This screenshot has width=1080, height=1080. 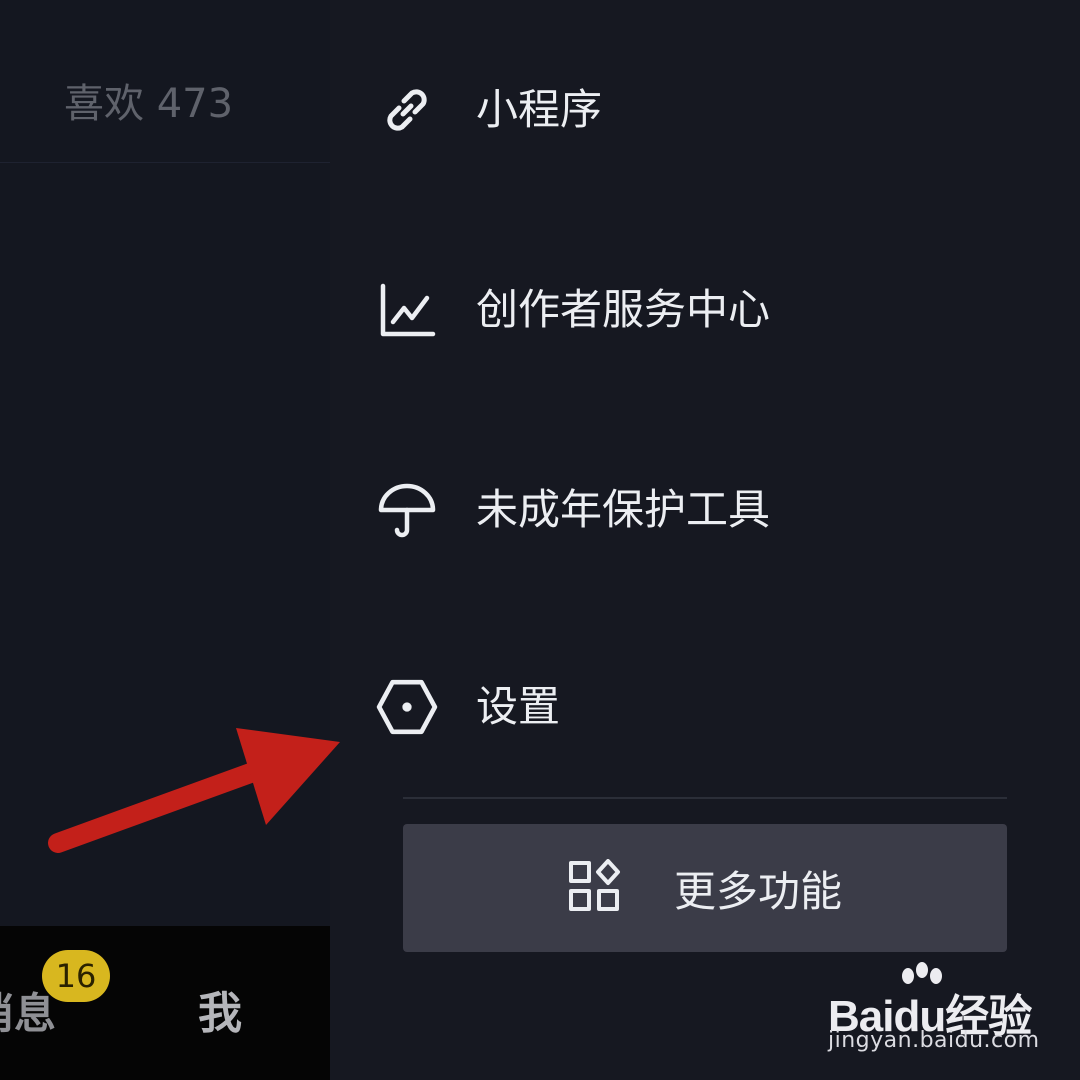 I want to click on menu-item-creator-center: 创作者服务中心, so click(x=697, y=310).